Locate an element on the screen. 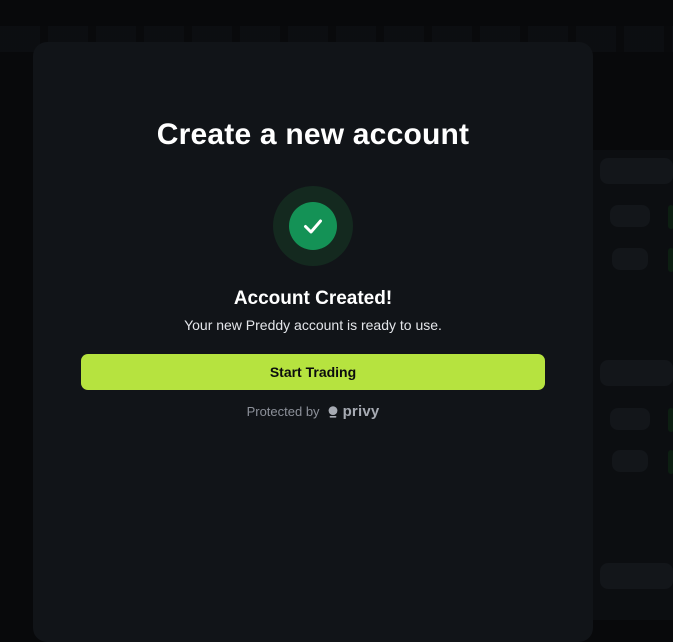 This screenshot has height=642, width=673. check-icon is located at coordinates (313, 226).